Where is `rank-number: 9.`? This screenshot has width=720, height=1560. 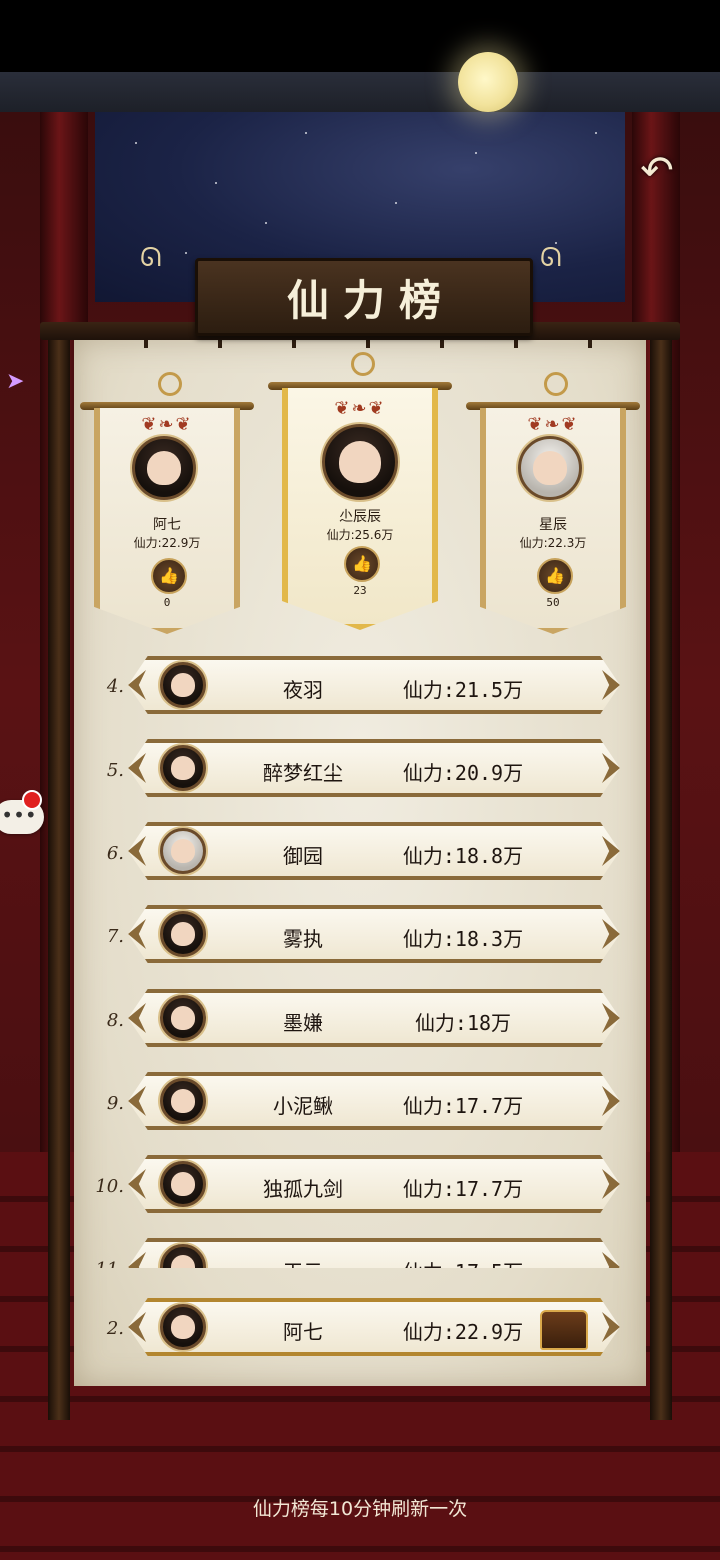 rank-number: 9. is located at coordinates (115, 1103).